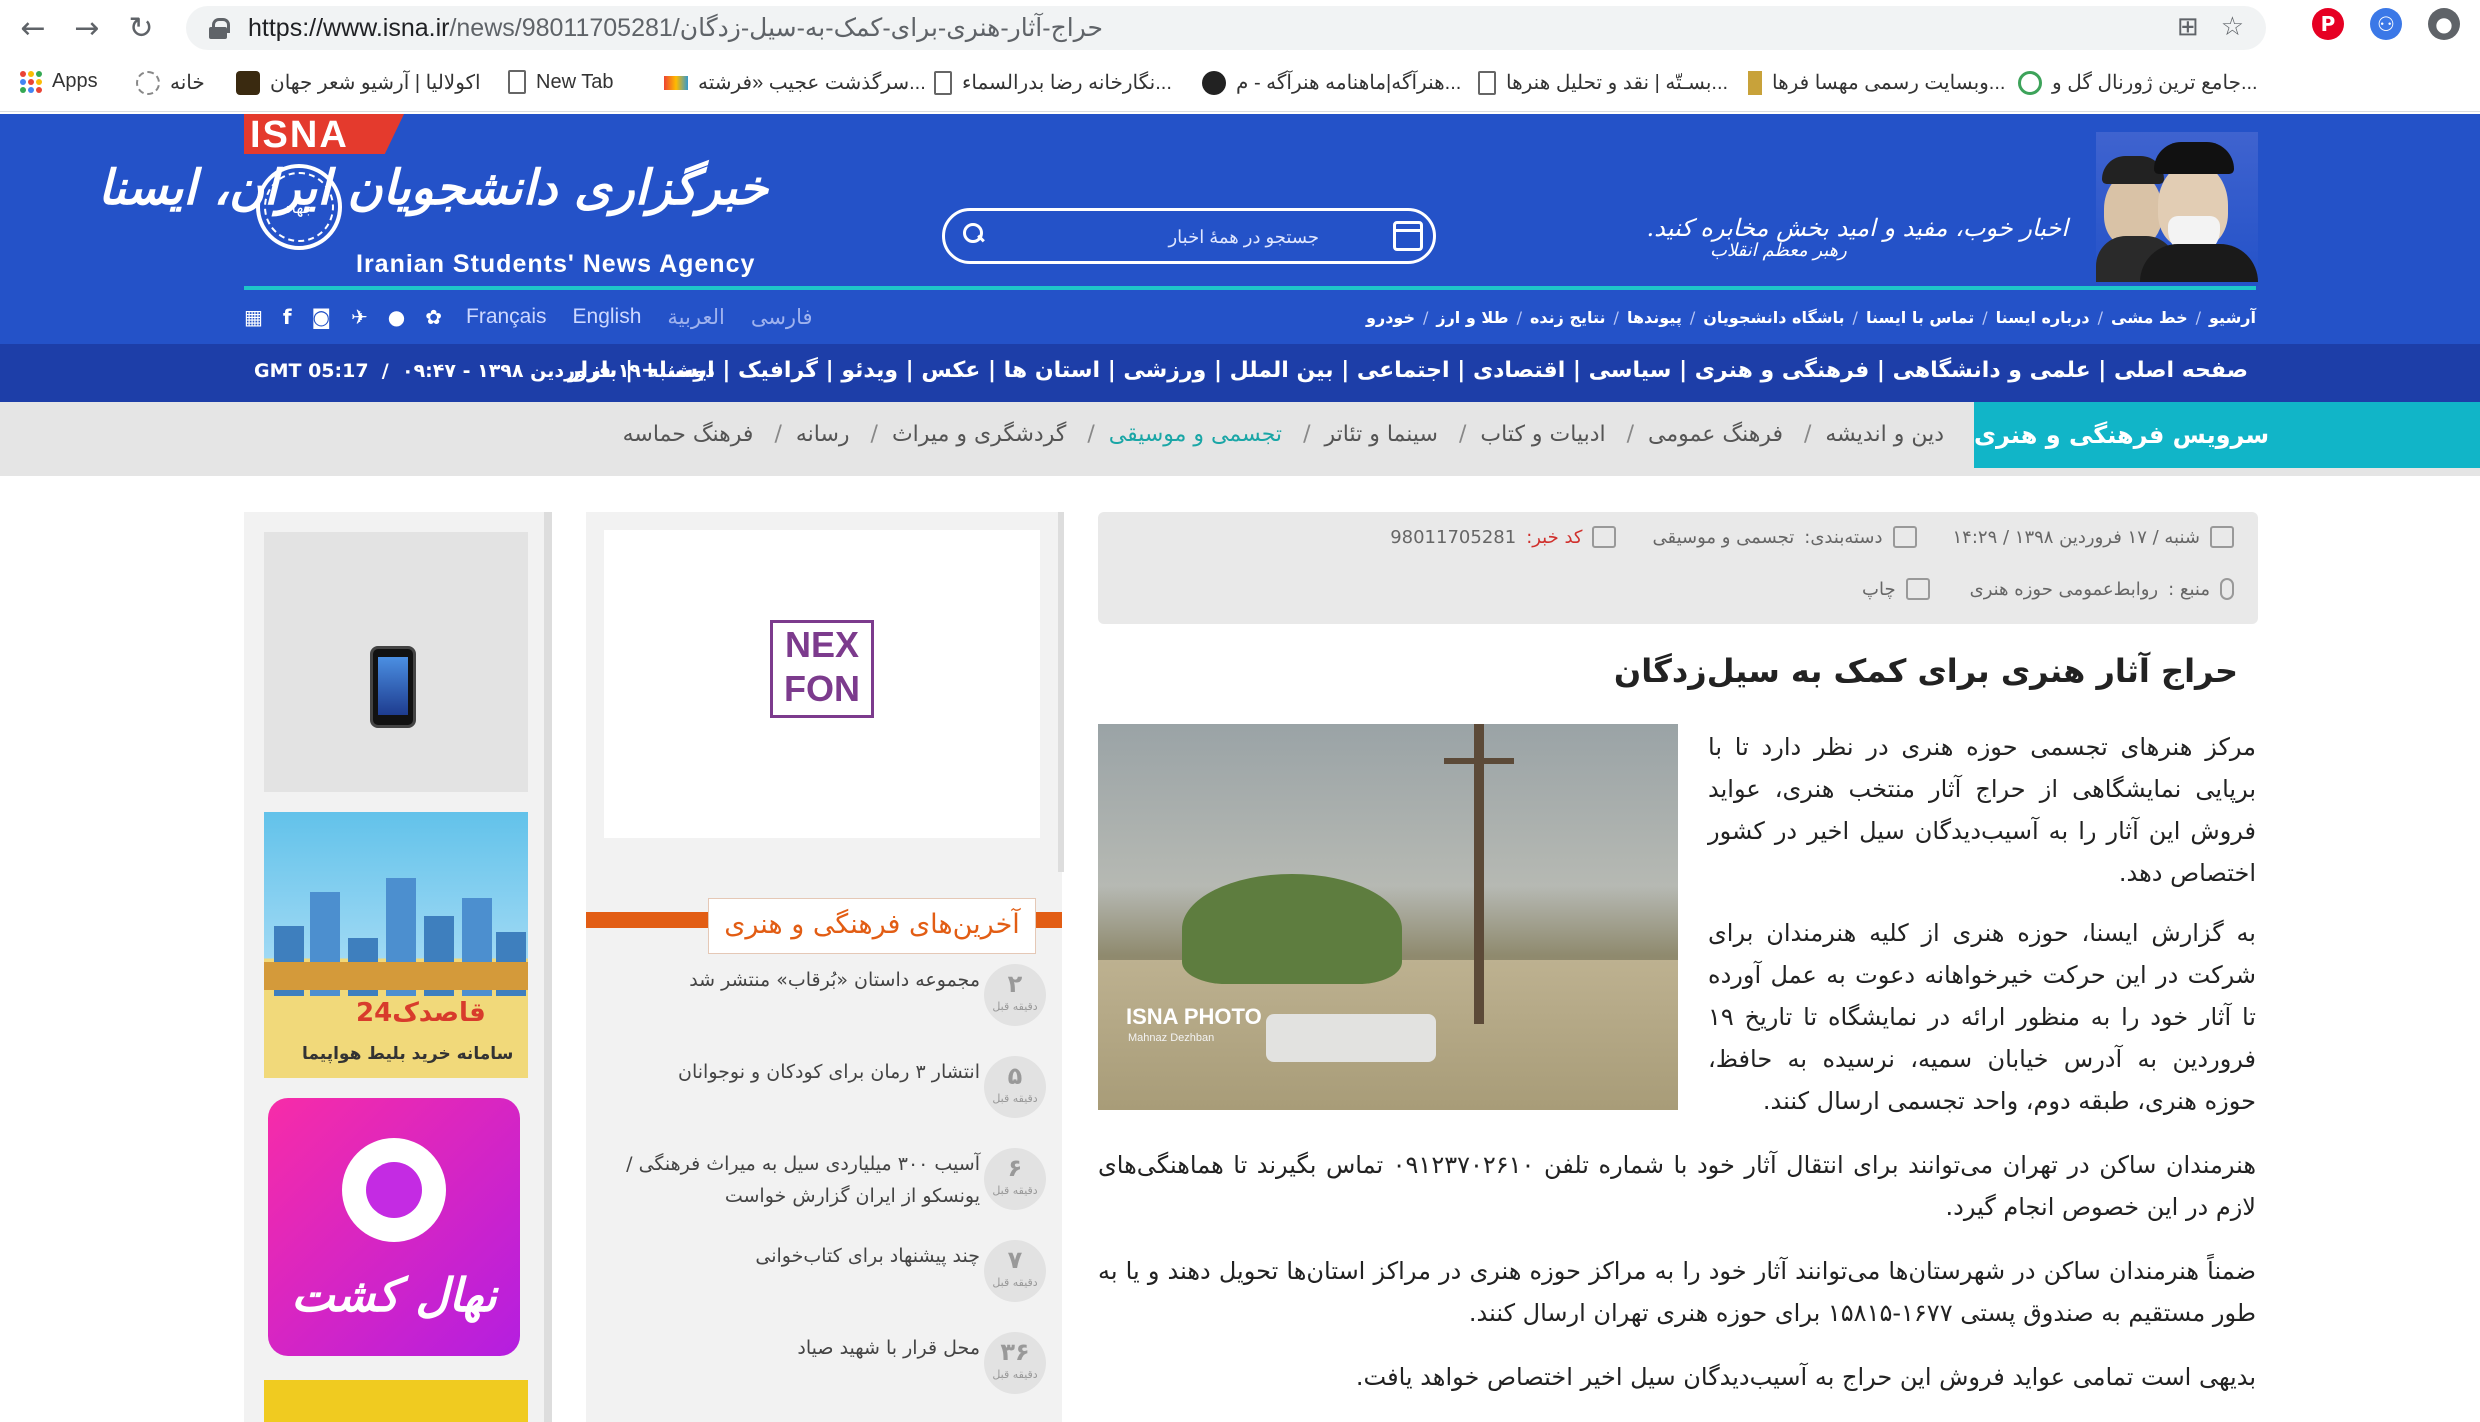  What do you see at coordinates (324, 134) in the screenshot?
I see `isna-tab-logo: ISNA` at bounding box center [324, 134].